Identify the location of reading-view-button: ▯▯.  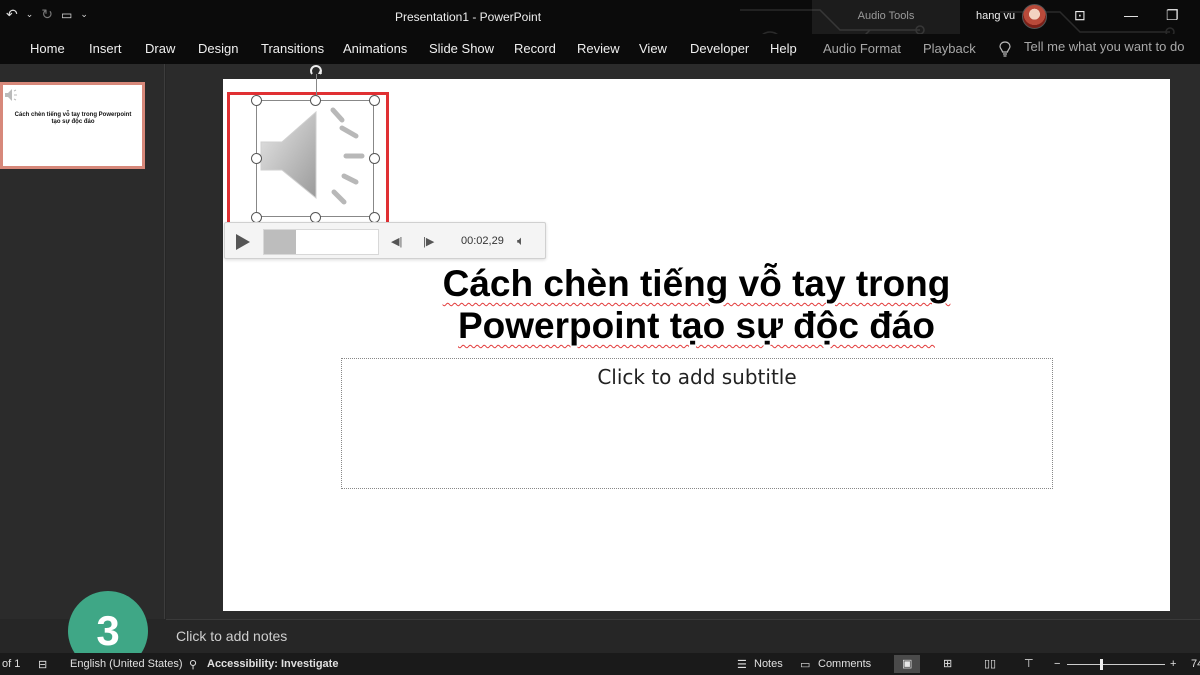
(989, 664).